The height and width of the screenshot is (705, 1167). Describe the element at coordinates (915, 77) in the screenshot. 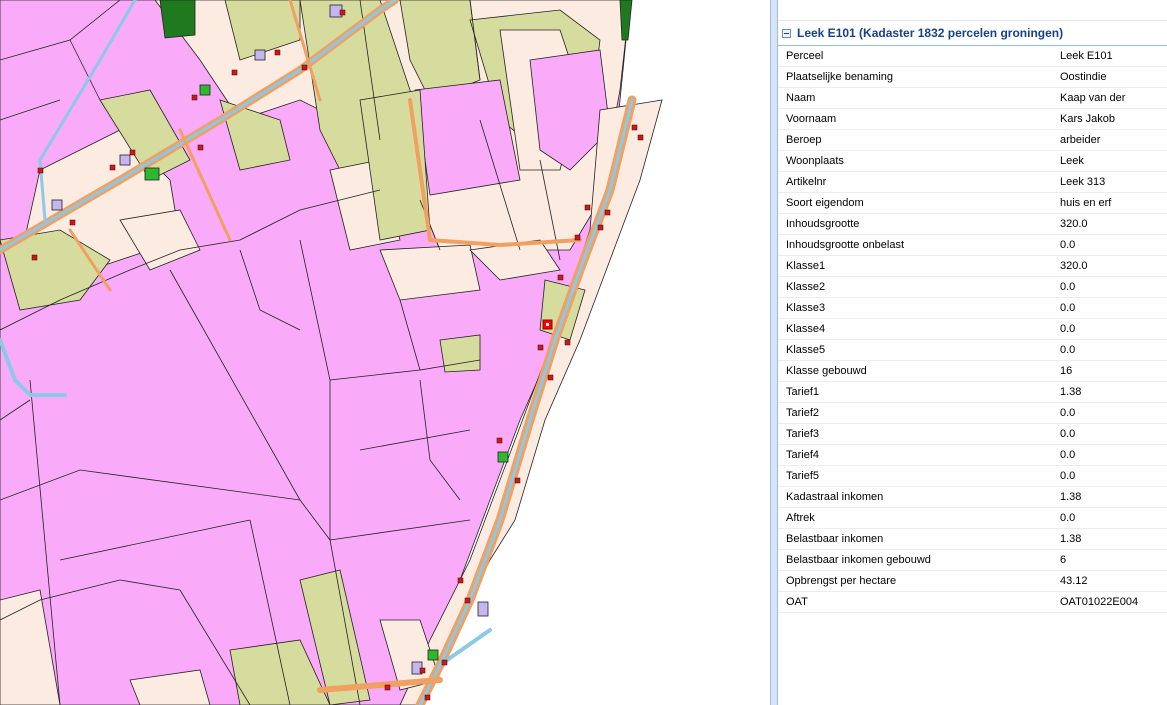

I see `attribute-label: Plaatselijke benaming` at that location.